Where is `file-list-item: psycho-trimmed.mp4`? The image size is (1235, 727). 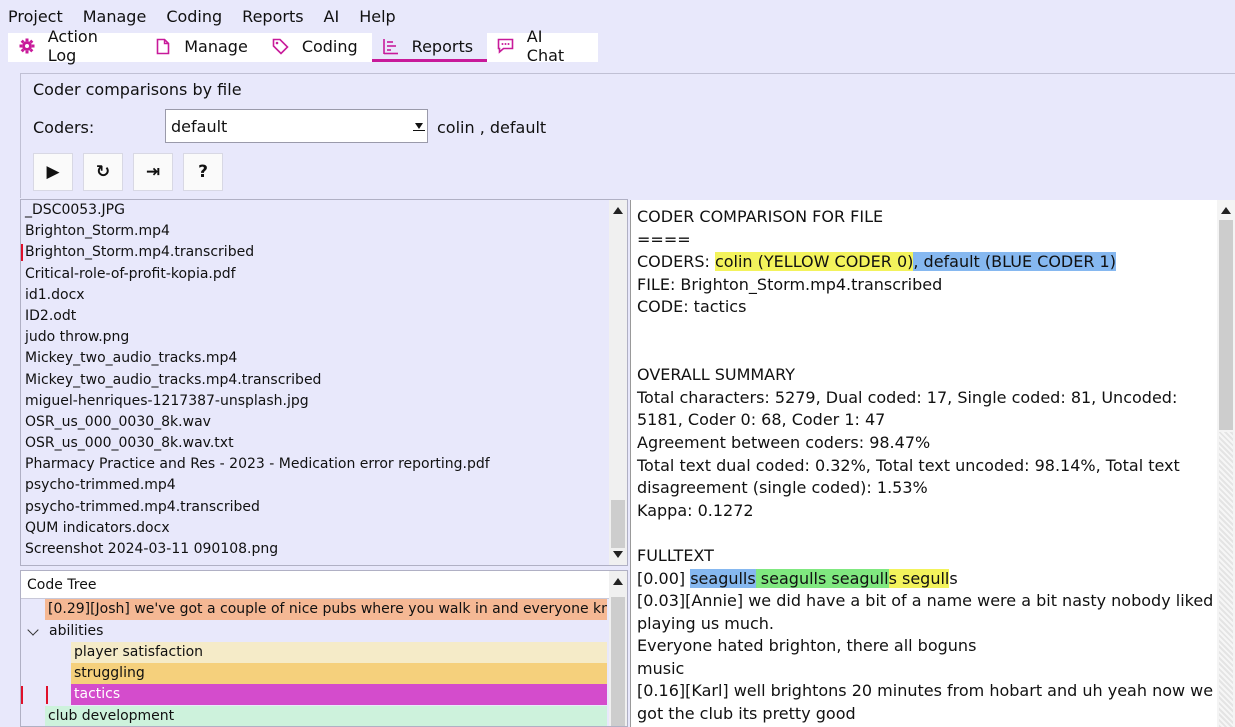
file-list-item: psycho-trimmed.mp4 is located at coordinates (324, 485).